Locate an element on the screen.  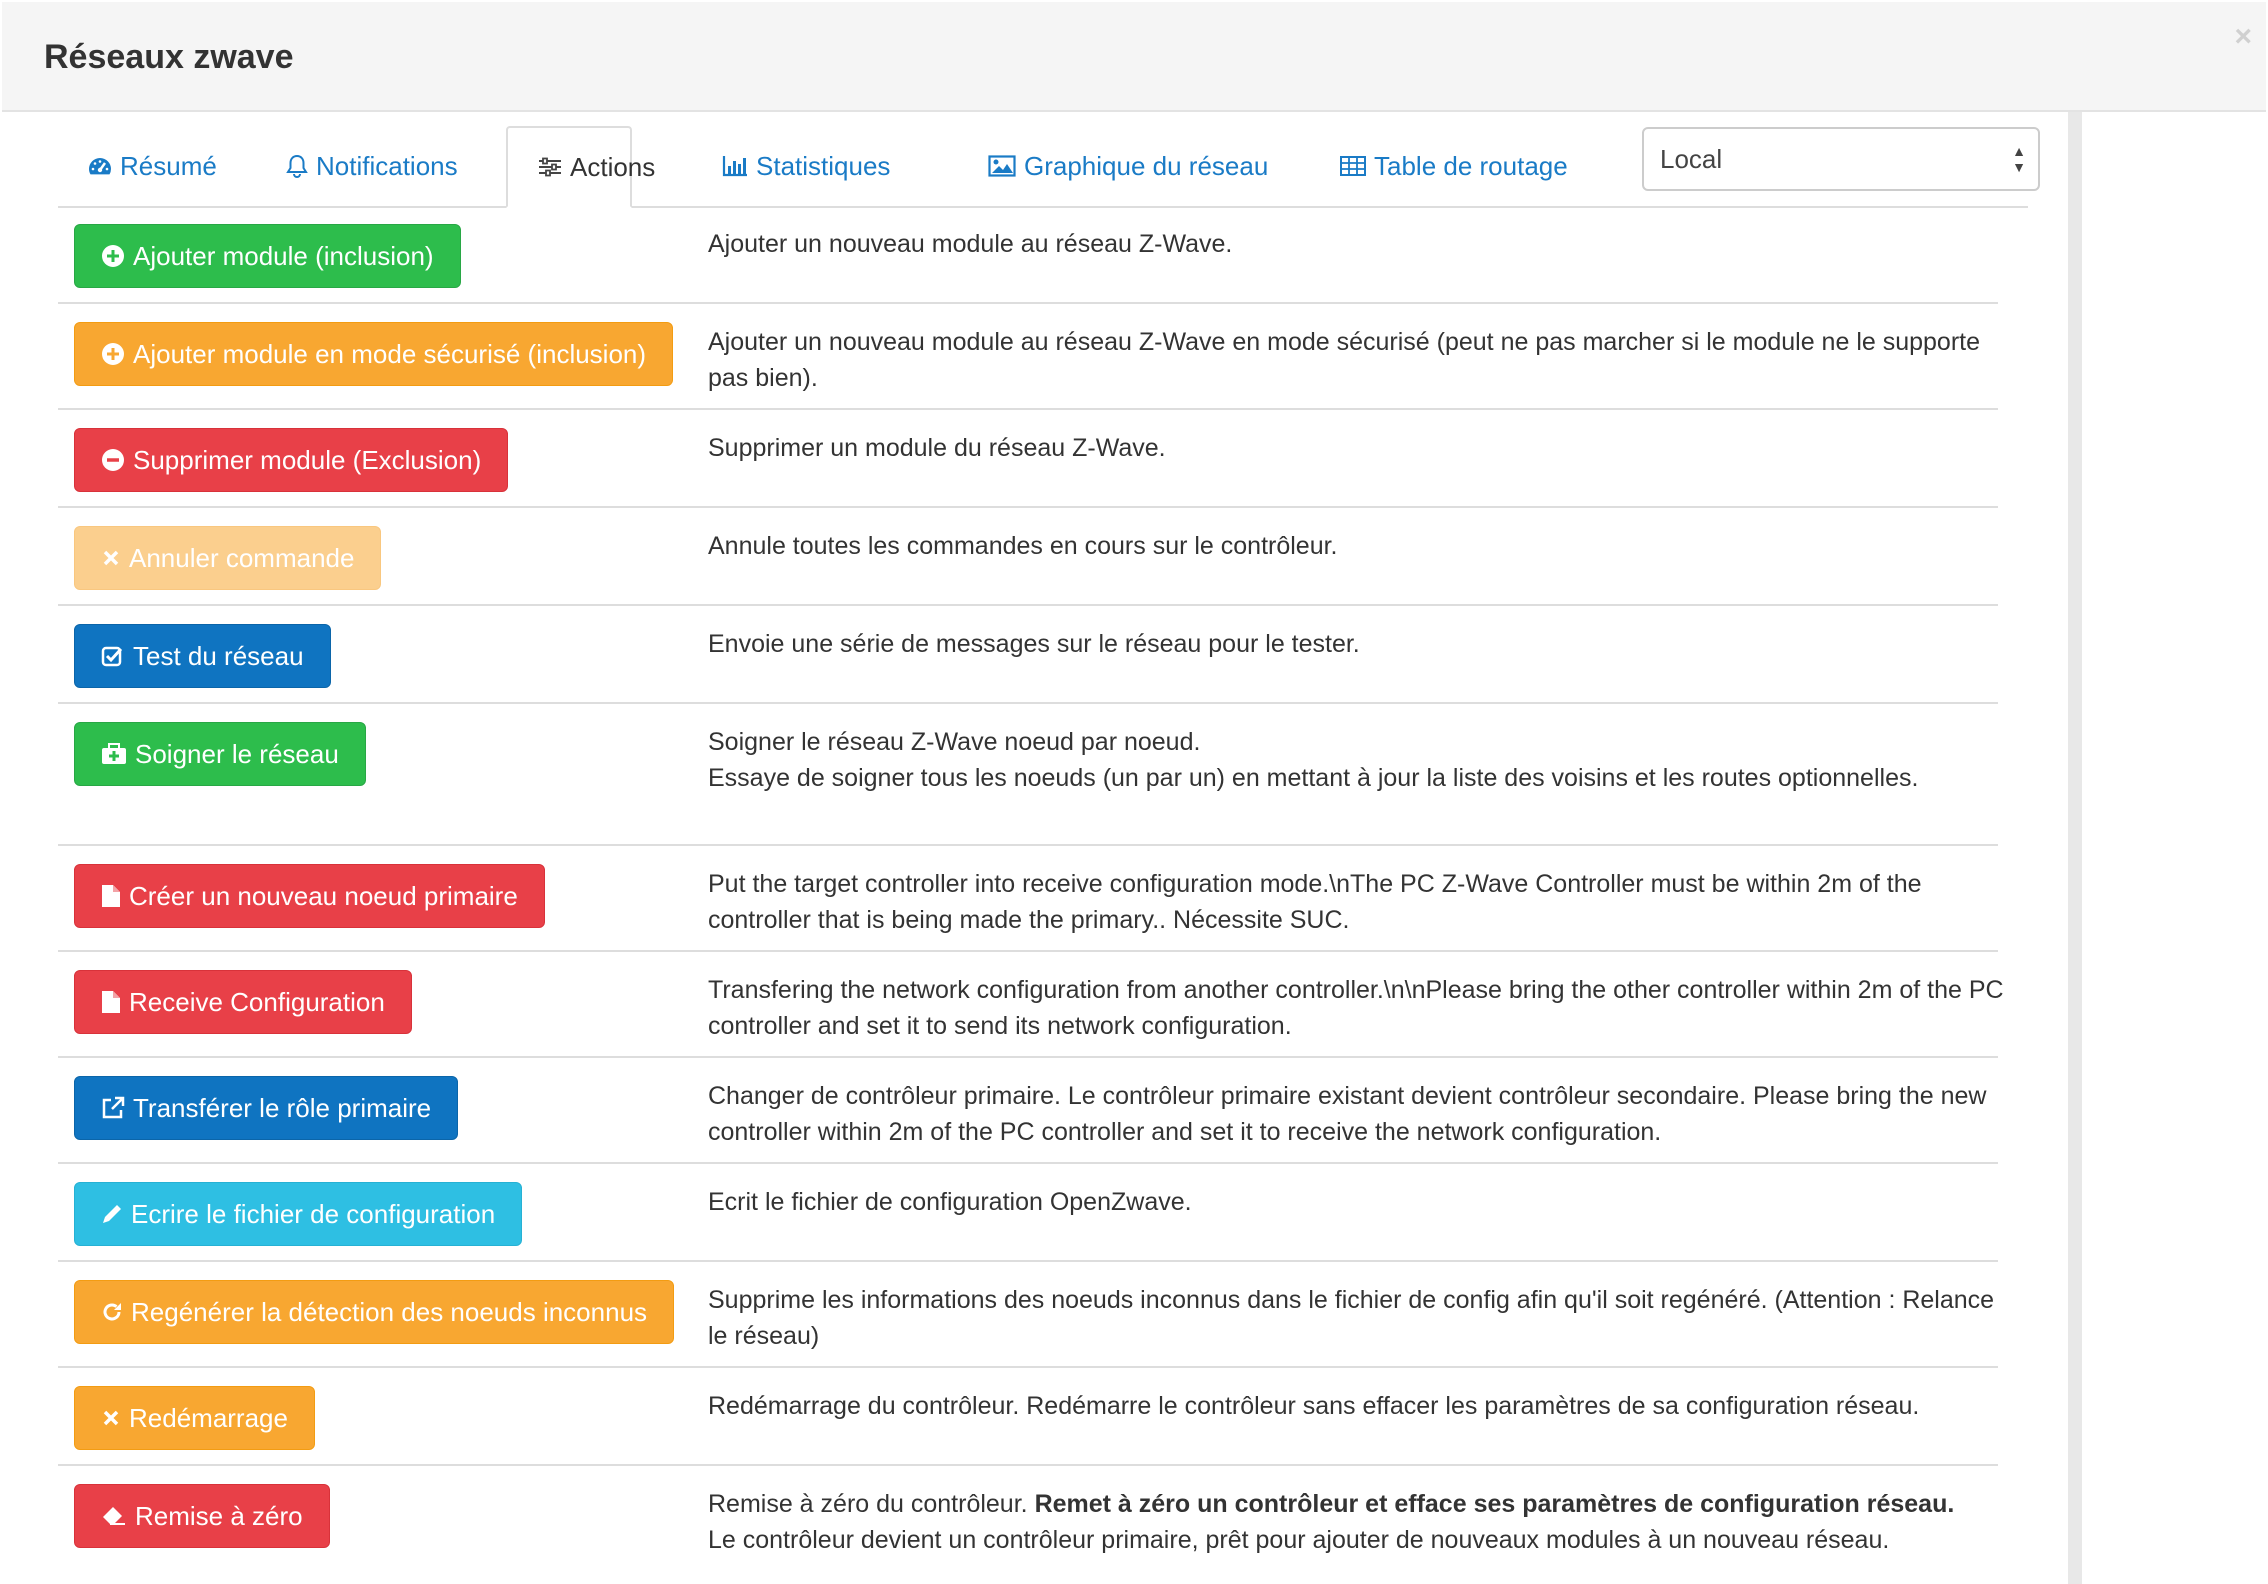
tab-resume: Résumé is located at coordinates (152, 166).